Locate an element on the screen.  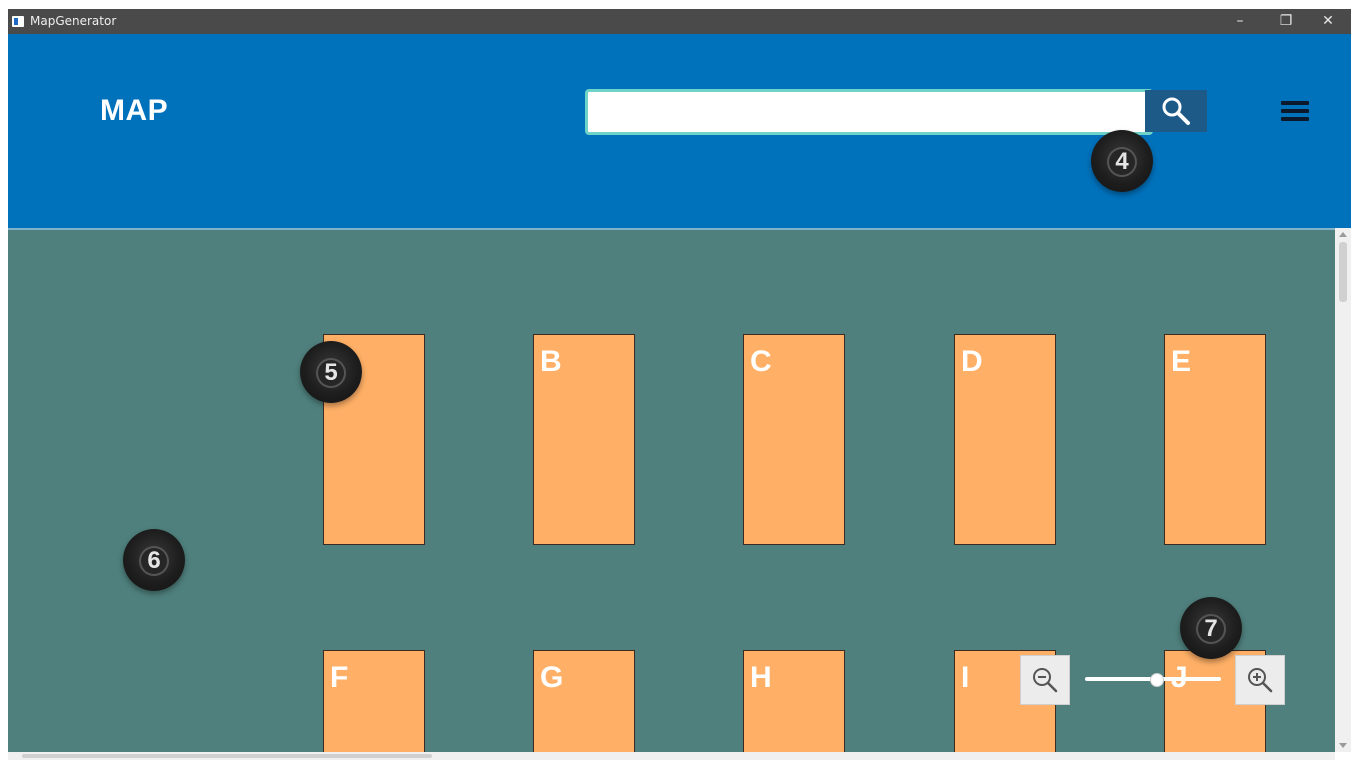
search-icon is located at coordinates (1176, 111).